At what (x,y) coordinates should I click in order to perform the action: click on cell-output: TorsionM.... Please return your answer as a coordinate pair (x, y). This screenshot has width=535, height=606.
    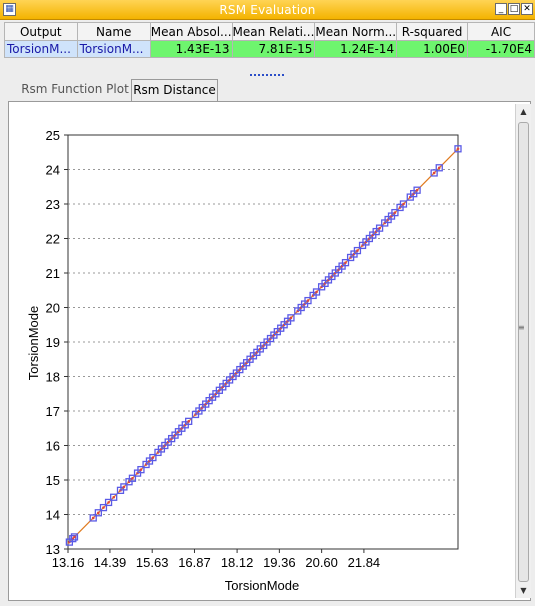
    Looking at the image, I should click on (41, 49).